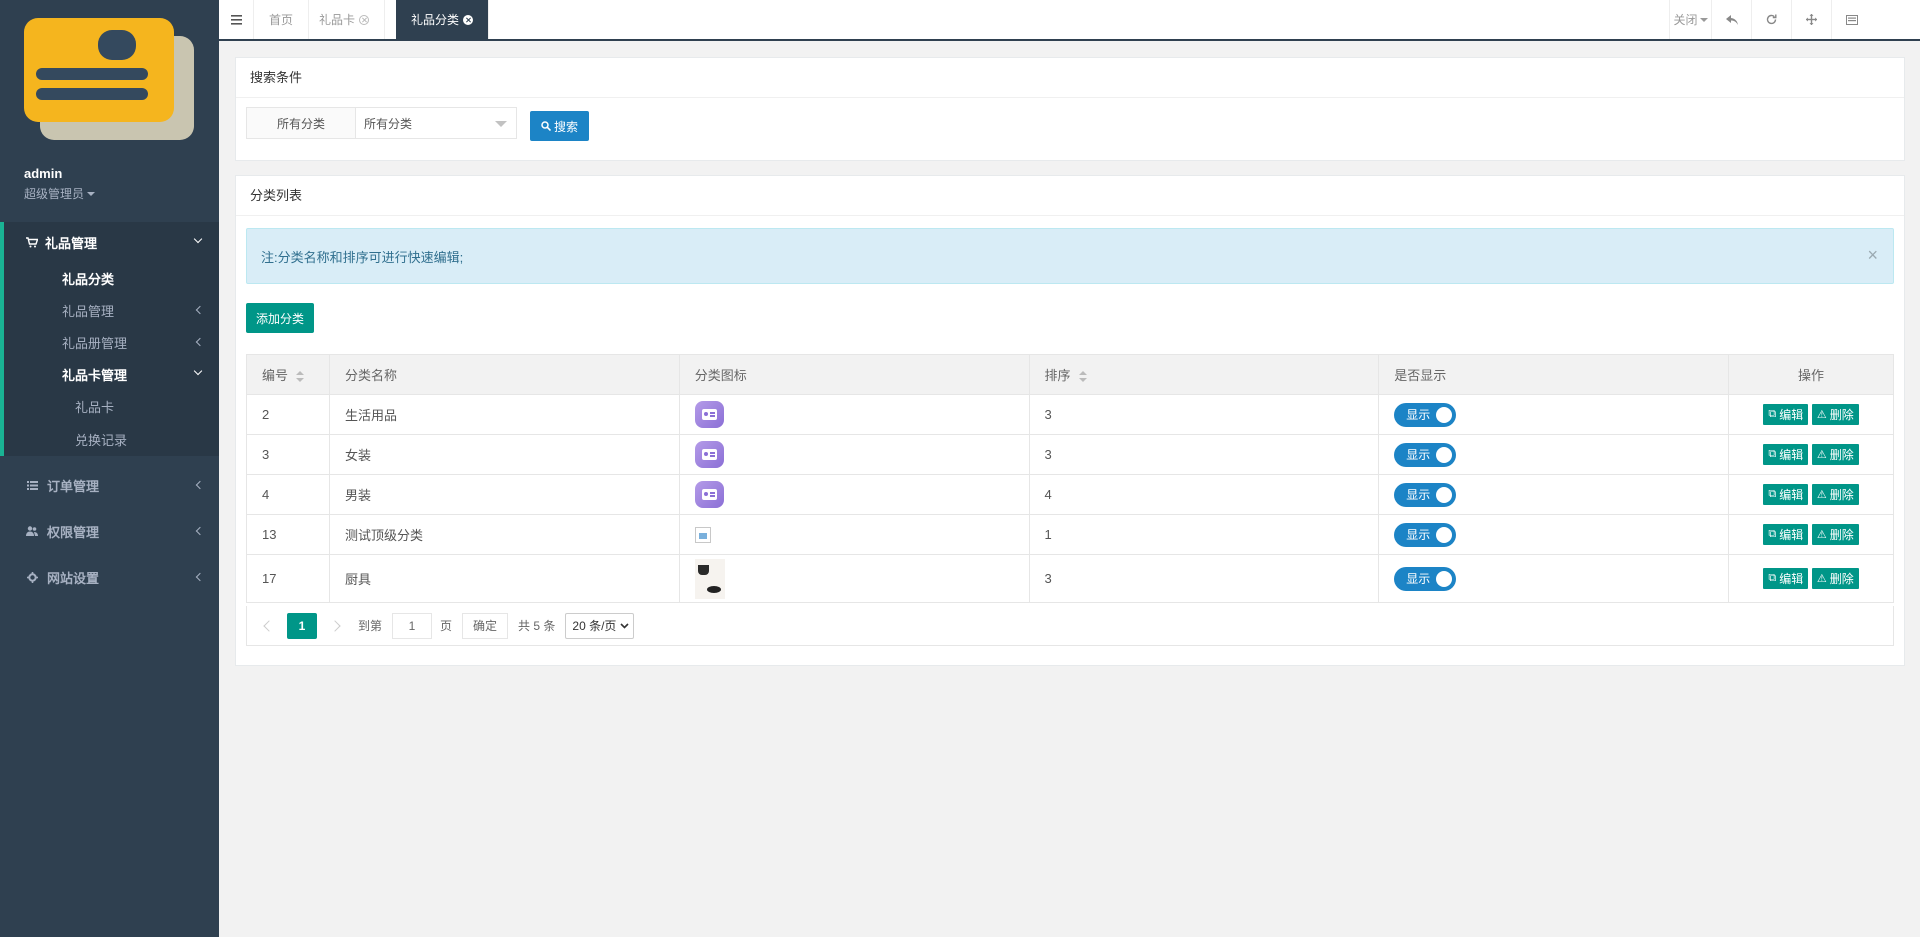 The width and height of the screenshot is (1920, 937). What do you see at coordinates (1204, 494) in the screenshot?
I see `cell-sort: 4` at bounding box center [1204, 494].